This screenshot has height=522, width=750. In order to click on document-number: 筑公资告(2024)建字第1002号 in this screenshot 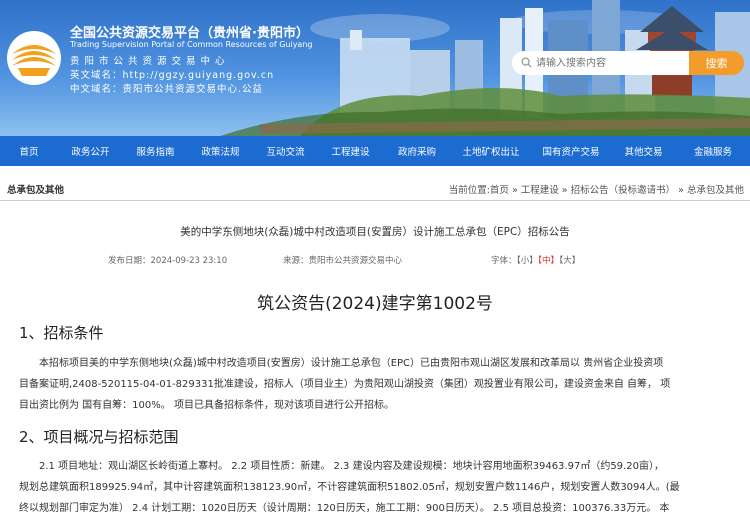, I will do `click(375, 304)`.